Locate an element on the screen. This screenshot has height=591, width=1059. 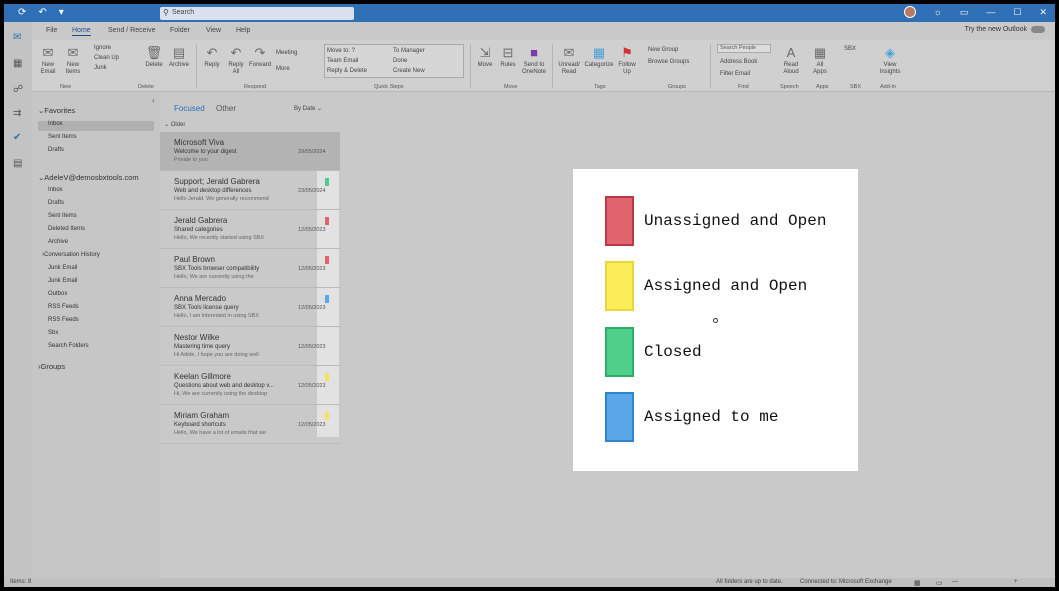
calendar-icon: ▦ is located at coordinates (17, 63).